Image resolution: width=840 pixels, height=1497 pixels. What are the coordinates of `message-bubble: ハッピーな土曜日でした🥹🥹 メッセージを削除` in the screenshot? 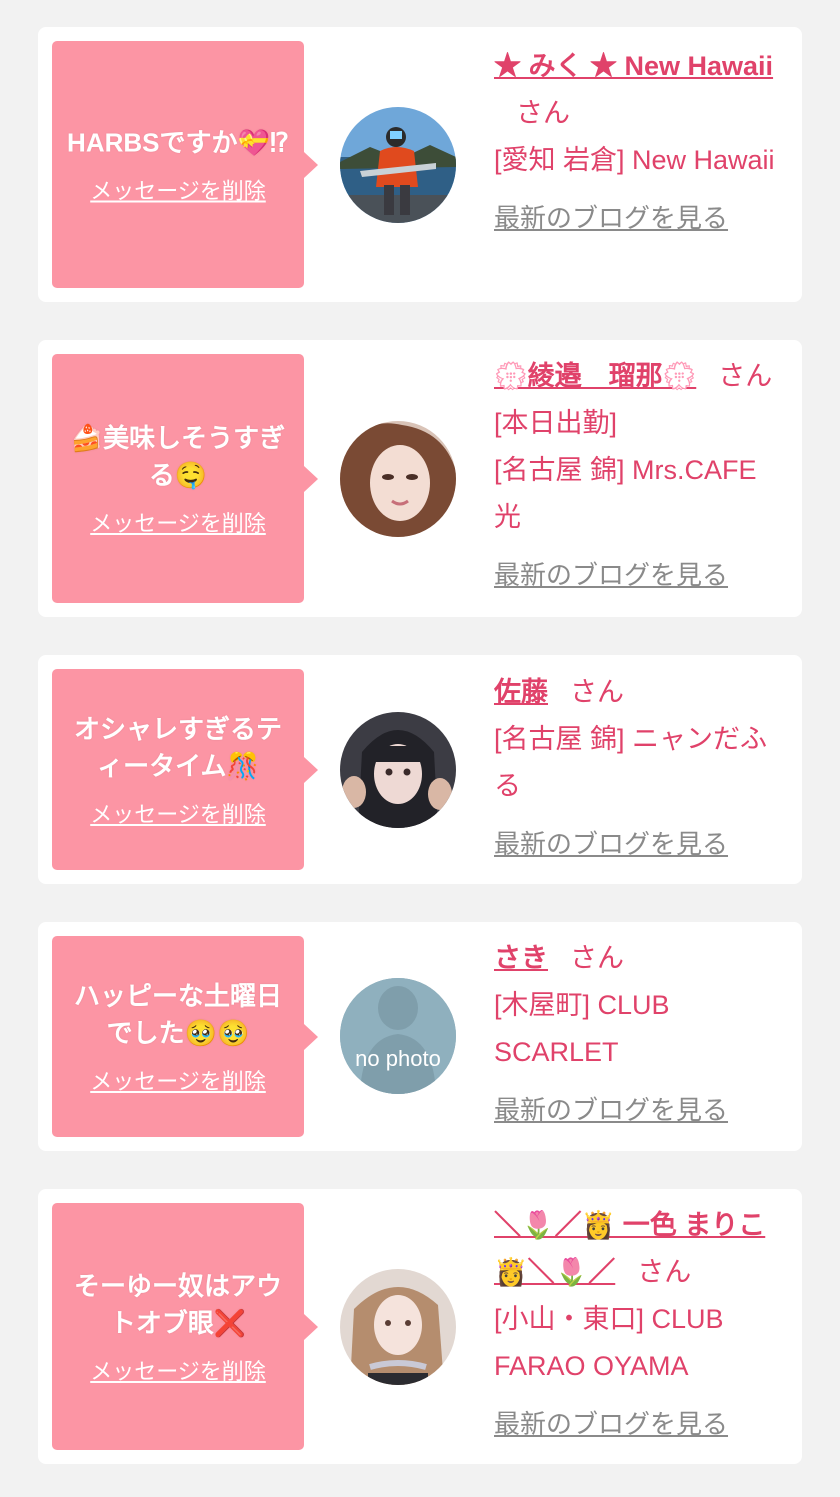 It's located at (185, 1036).